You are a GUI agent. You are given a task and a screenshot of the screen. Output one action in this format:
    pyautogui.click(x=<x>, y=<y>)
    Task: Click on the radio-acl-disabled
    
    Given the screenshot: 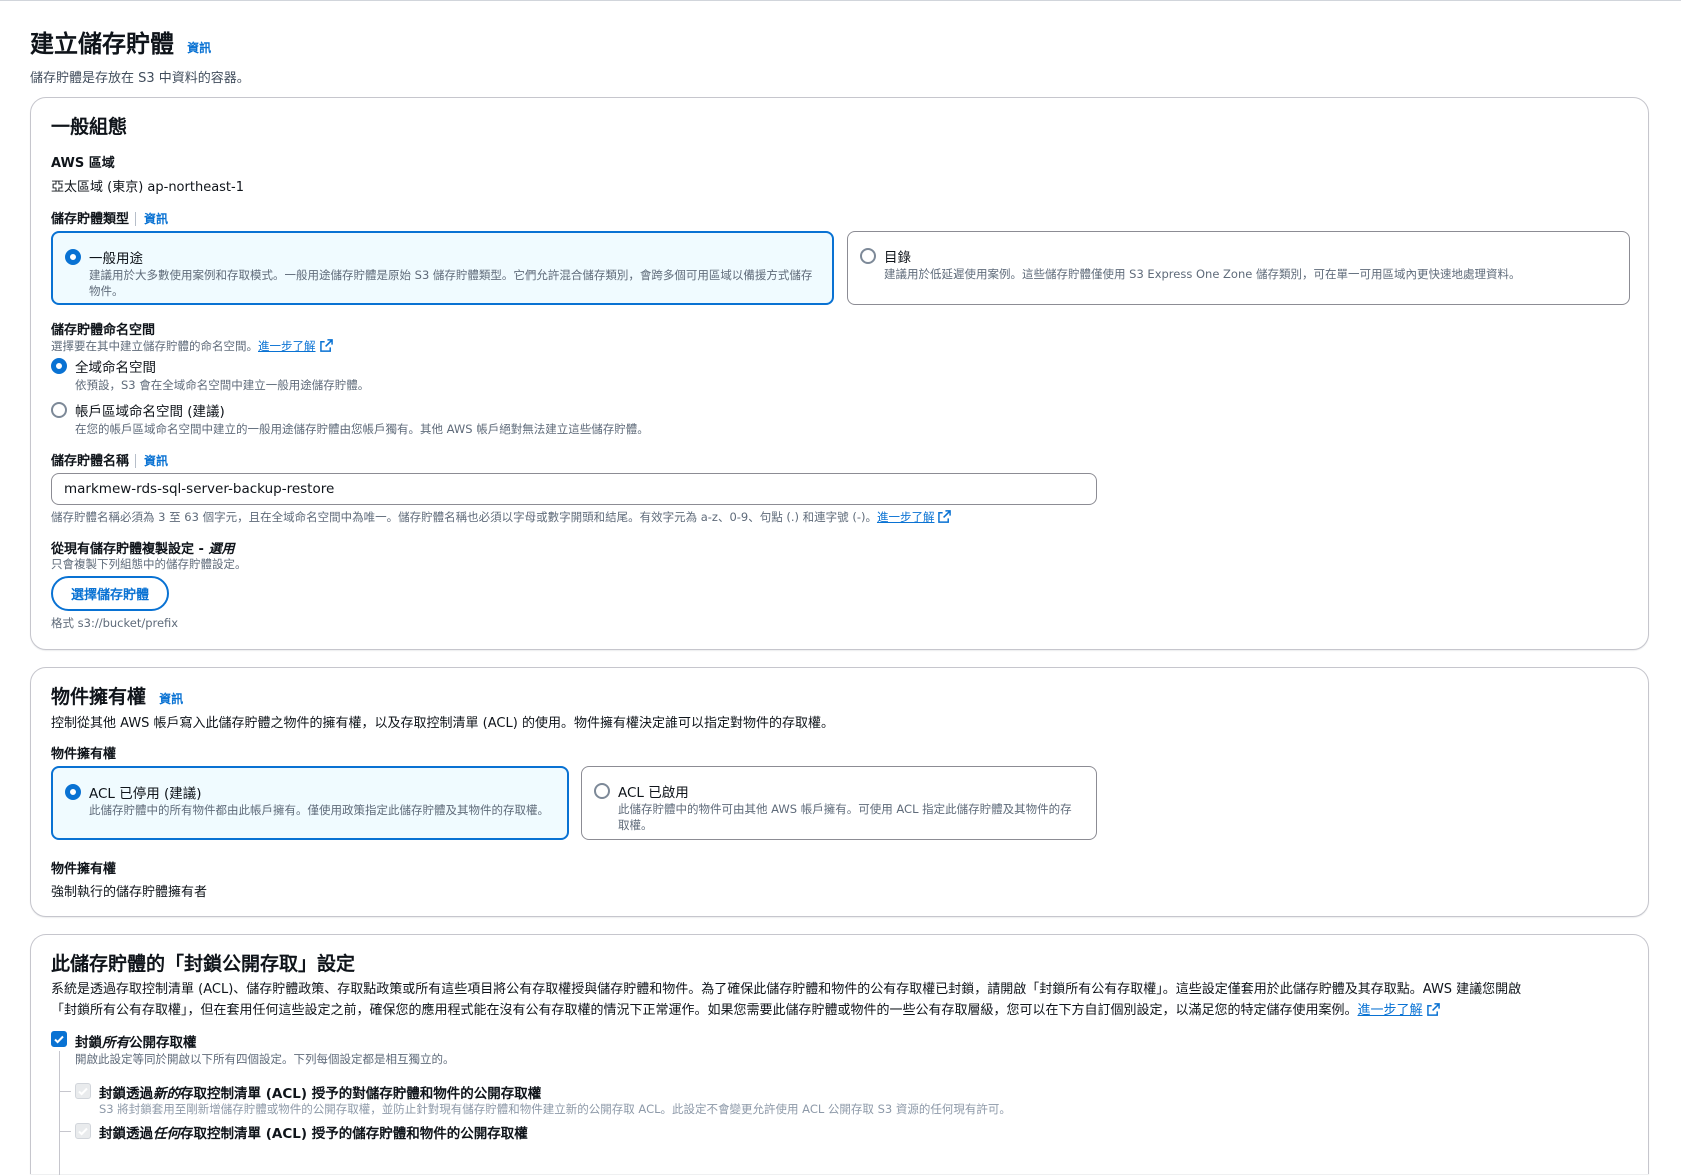 What is the action you would take?
    pyautogui.click(x=73, y=792)
    